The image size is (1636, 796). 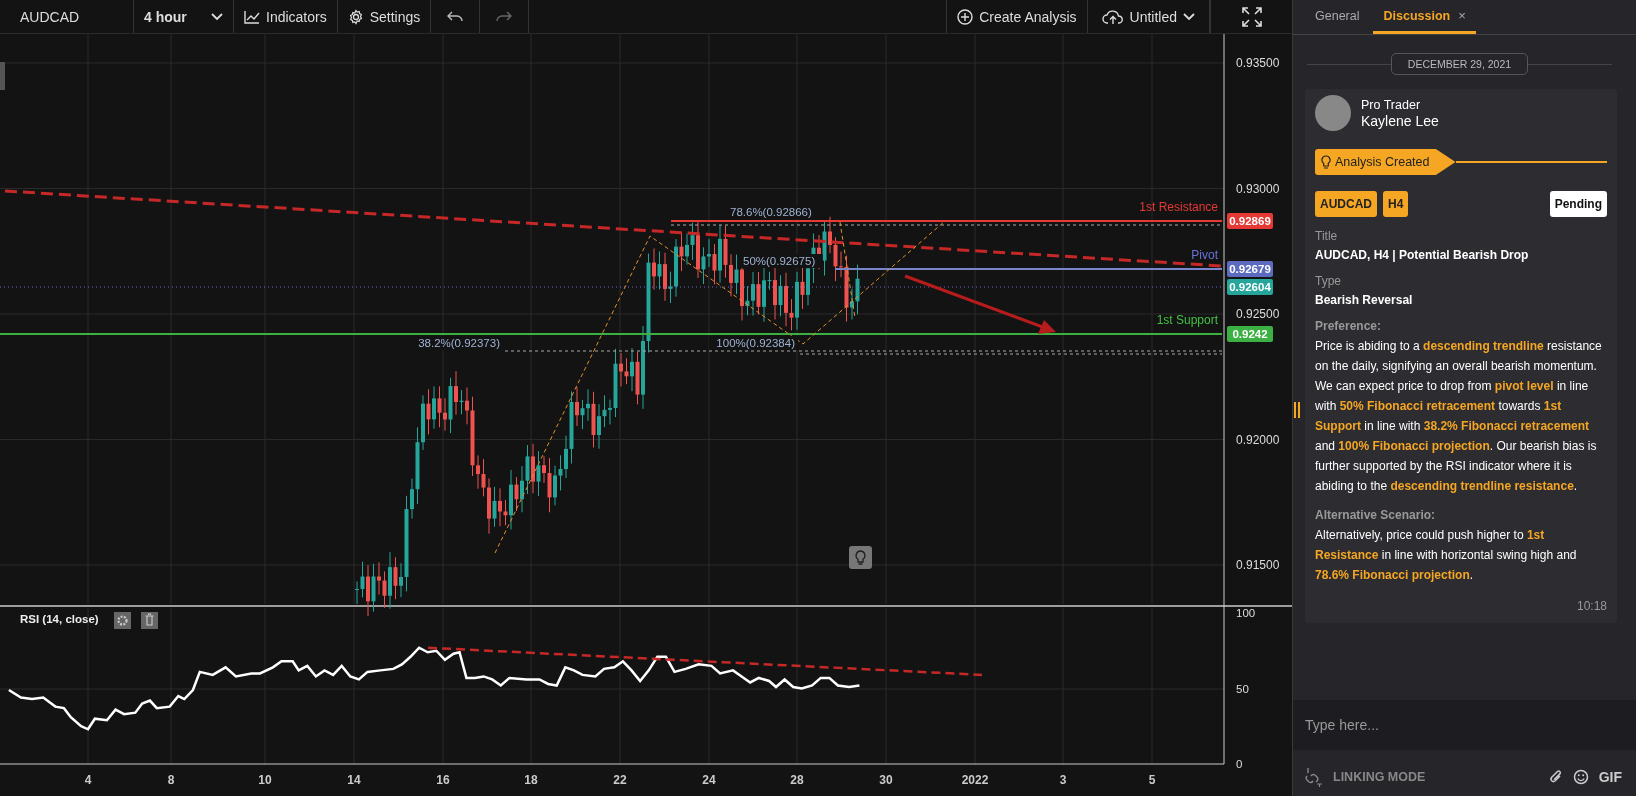 What do you see at coordinates (1400, 120) in the screenshot?
I see `user-name: Kaylene Lee` at bounding box center [1400, 120].